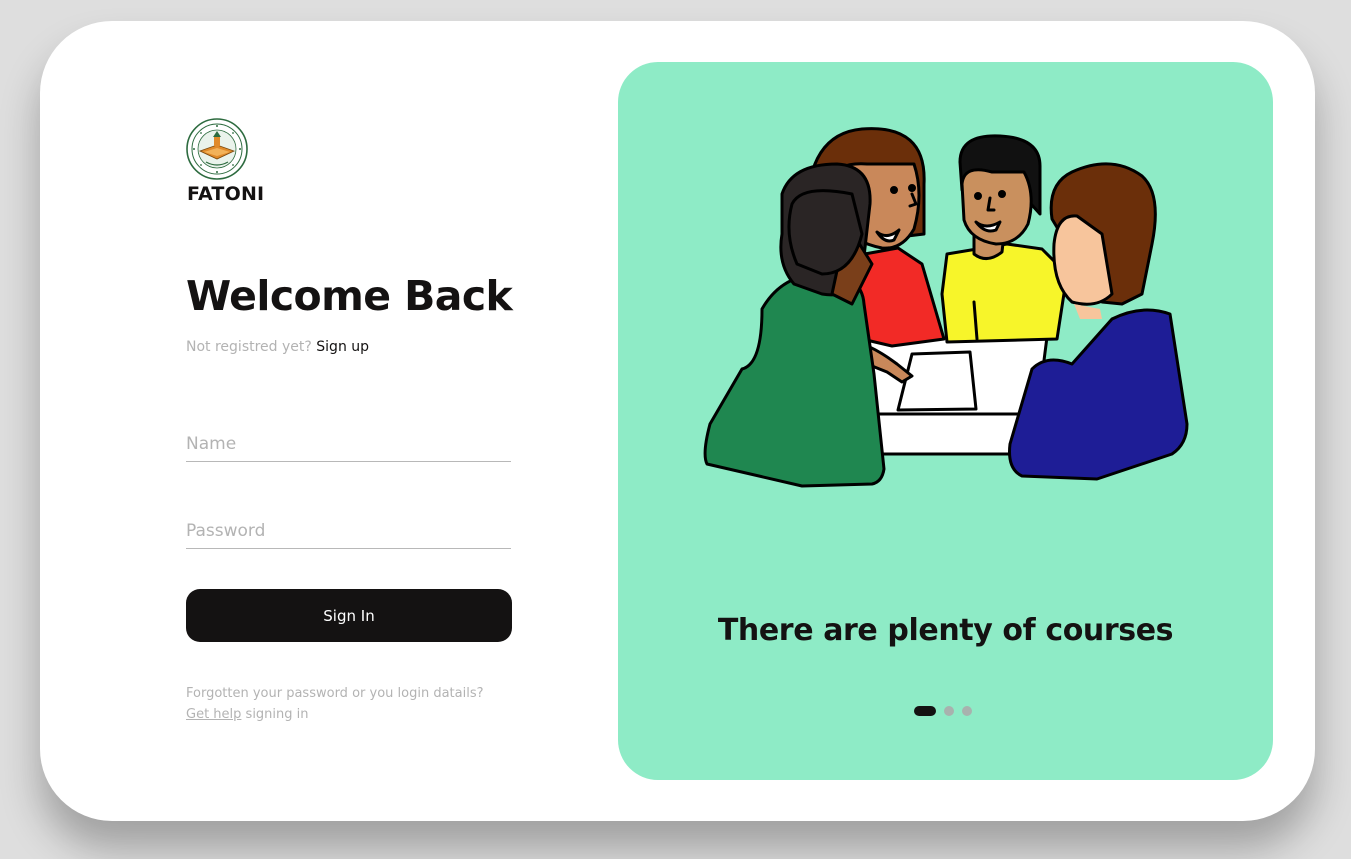  What do you see at coordinates (213, 714) in the screenshot?
I see `get-help-link: Get help` at bounding box center [213, 714].